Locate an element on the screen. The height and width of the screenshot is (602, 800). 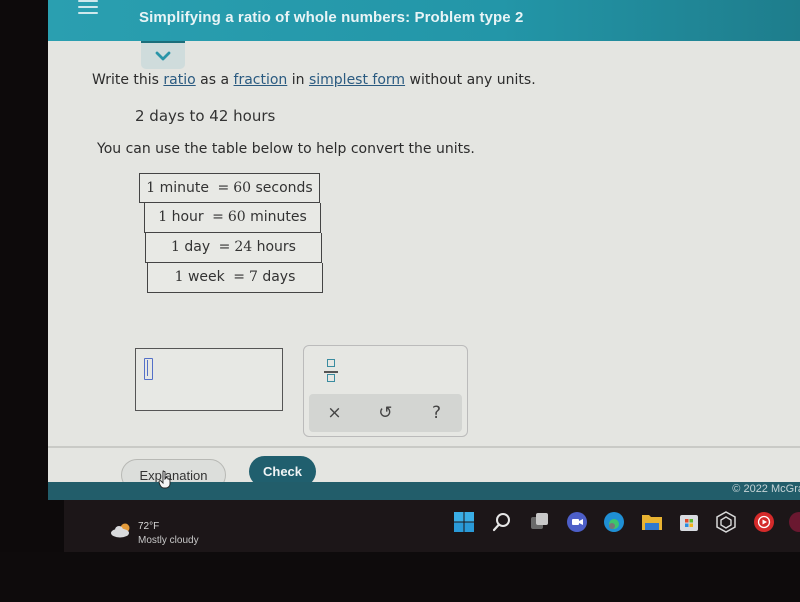
divider is located at coordinates (424, 447).